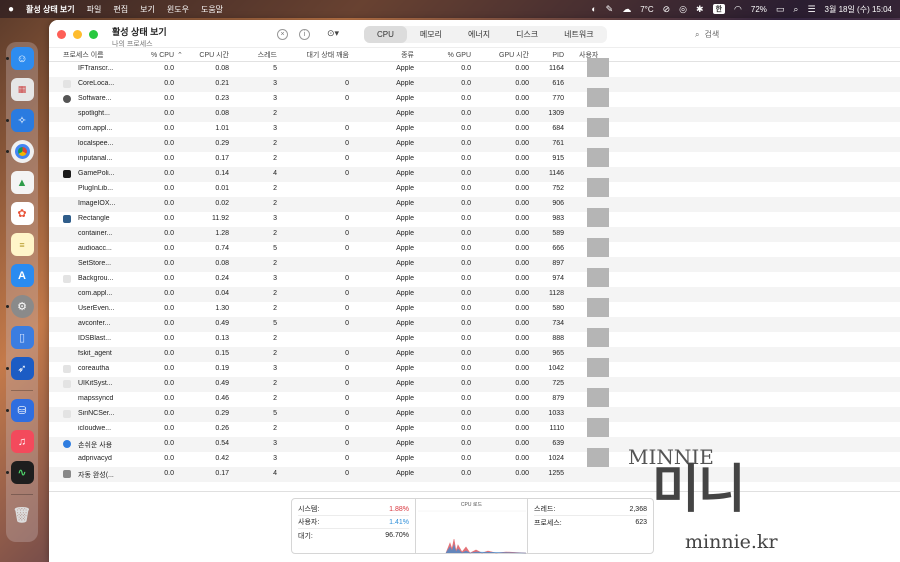 The image size is (900, 562). Describe the element at coordinates (646, 9) in the screenshot. I see `weather-temp: 7°C` at that location.